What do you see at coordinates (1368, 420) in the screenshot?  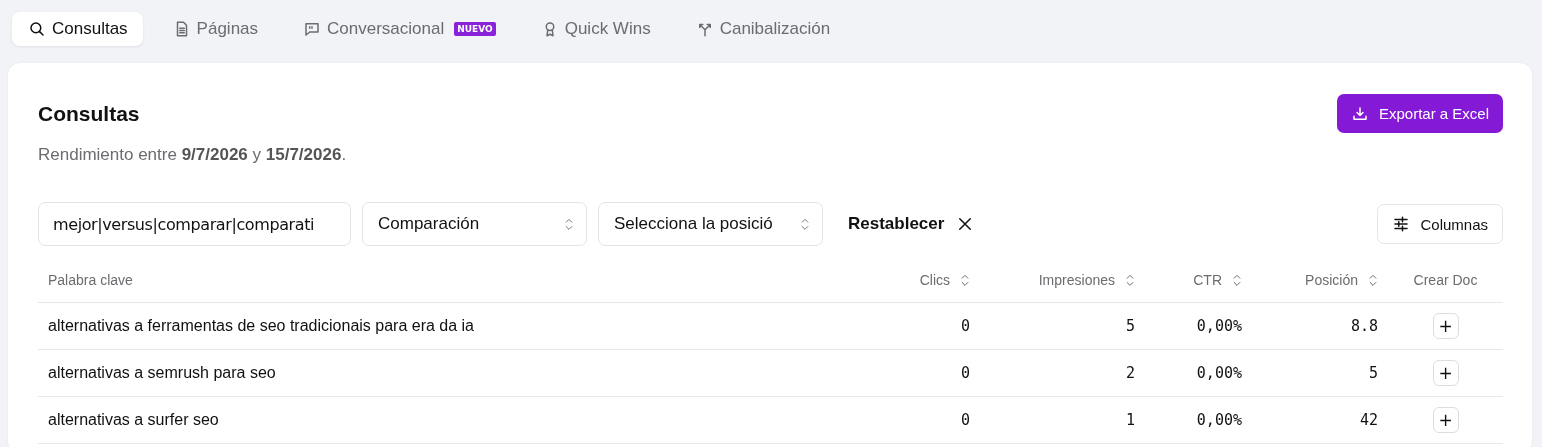 I see `table-cell: 42` at bounding box center [1368, 420].